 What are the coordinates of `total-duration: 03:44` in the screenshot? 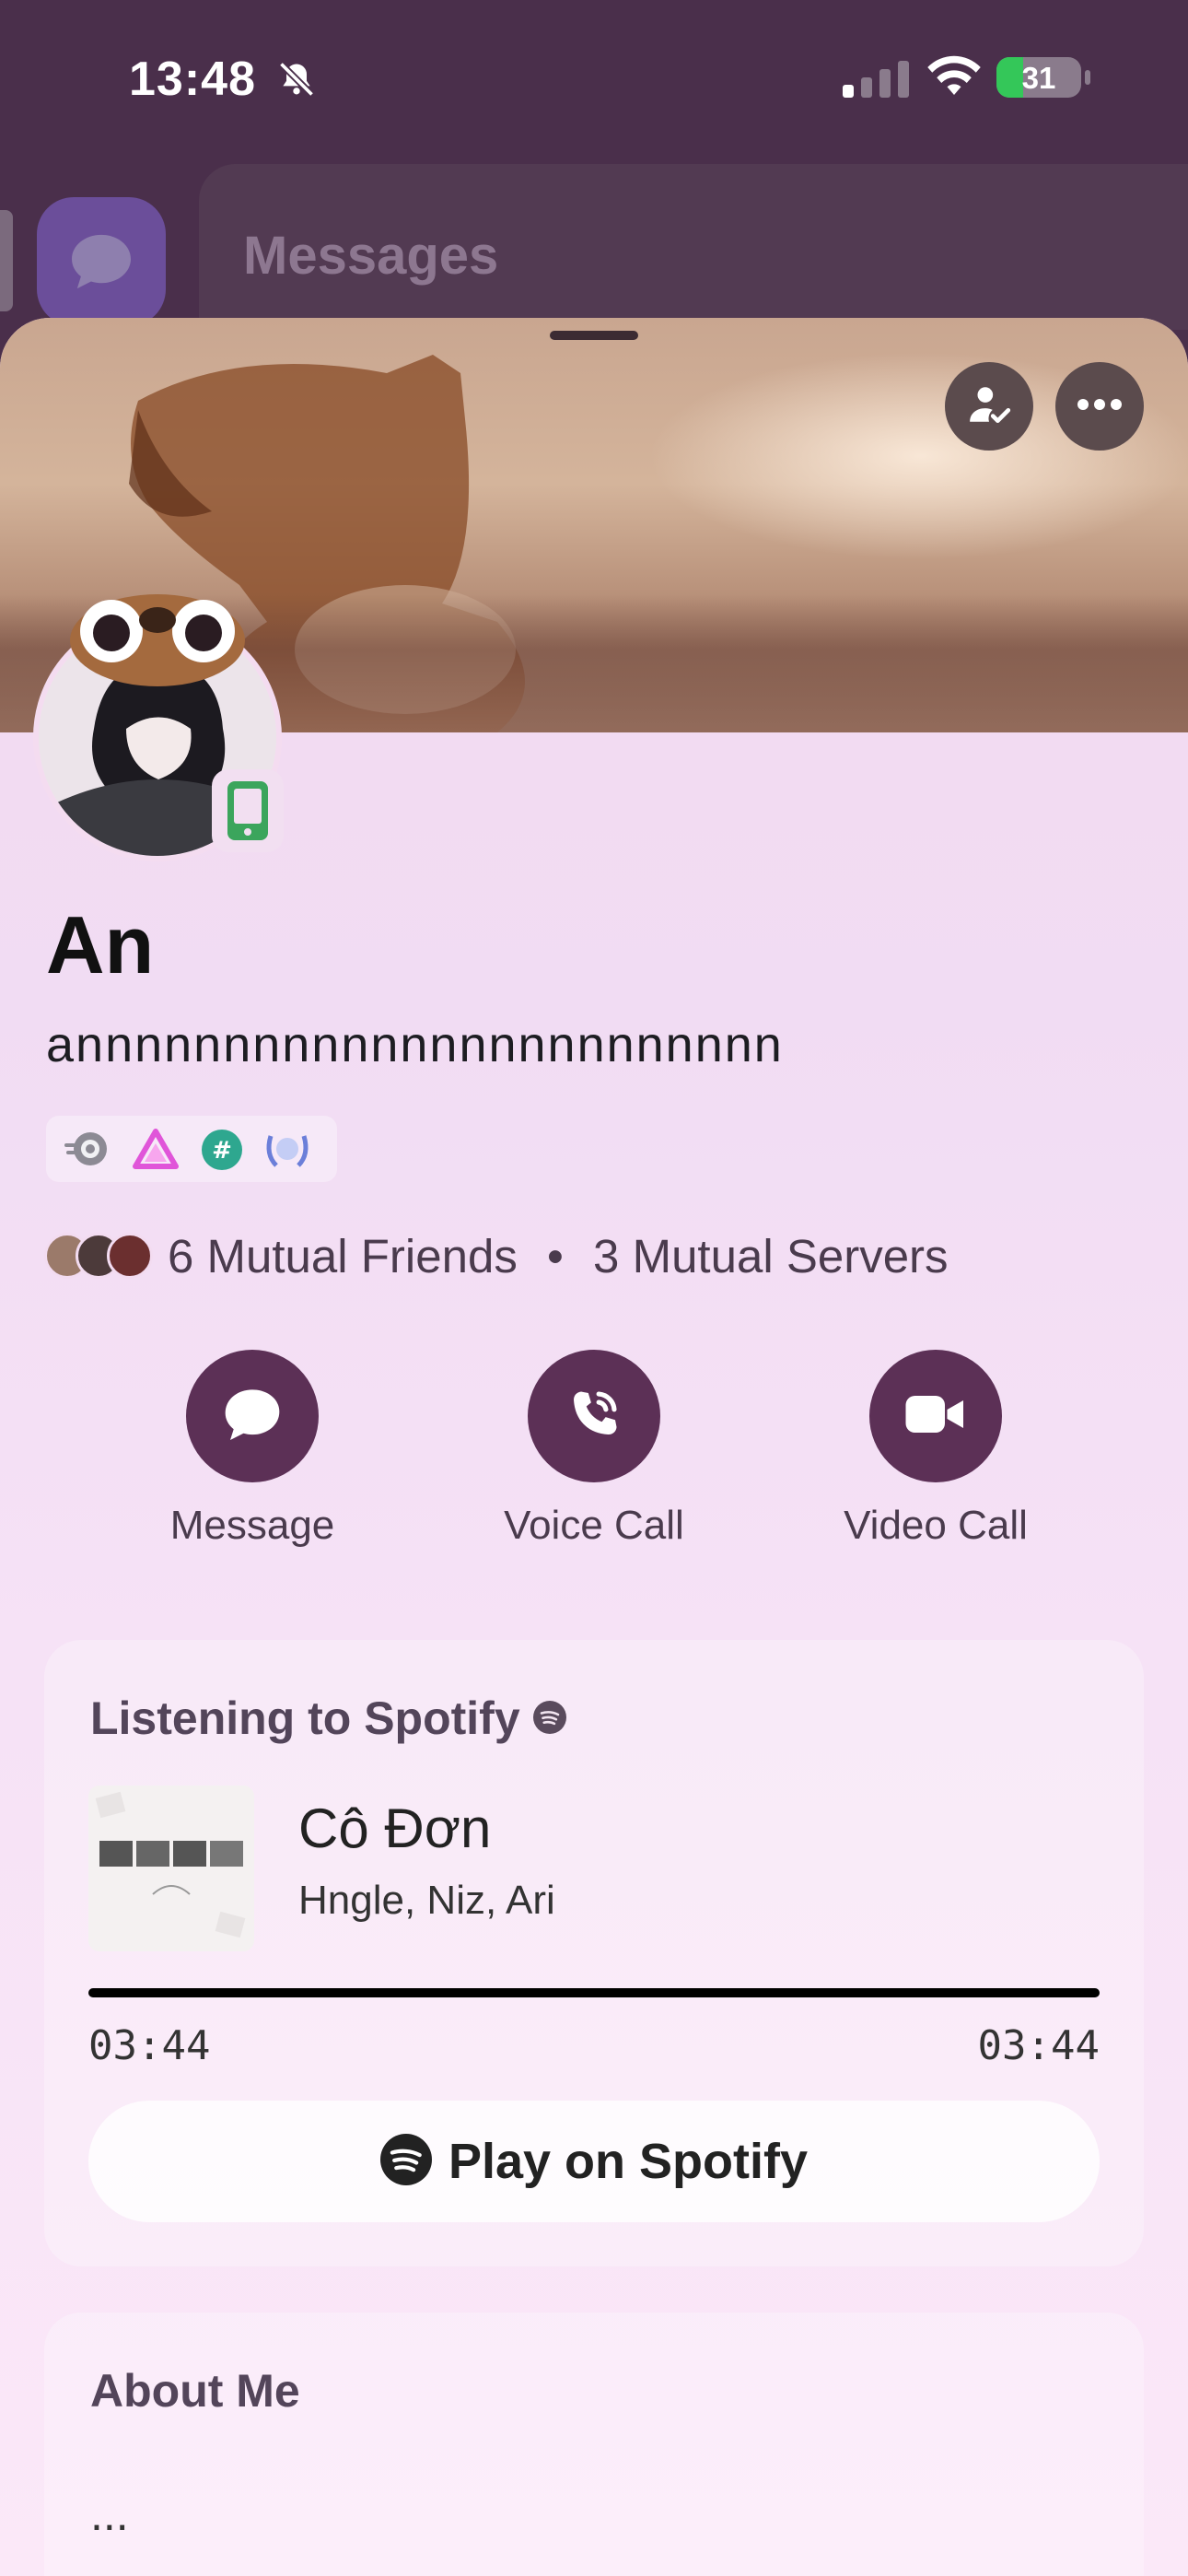 It's located at (1038, 2045).